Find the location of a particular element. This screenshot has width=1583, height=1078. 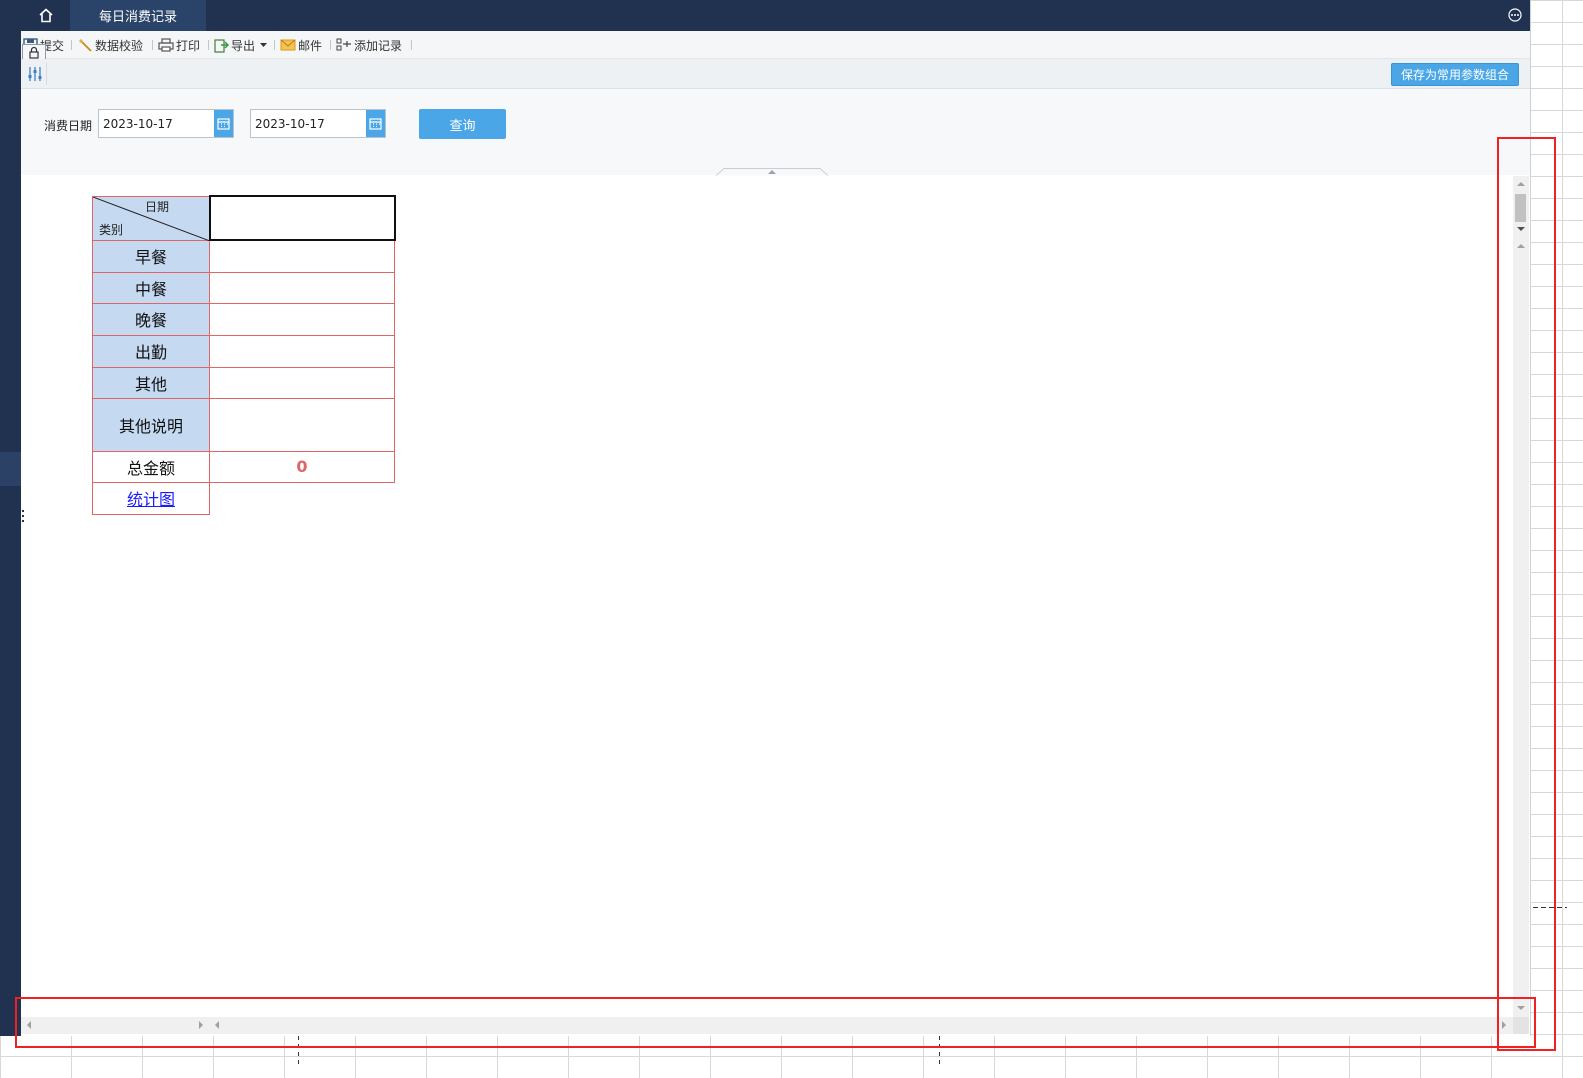

row-label-other-note: 其他说明 is located at coordinates (151, 424).